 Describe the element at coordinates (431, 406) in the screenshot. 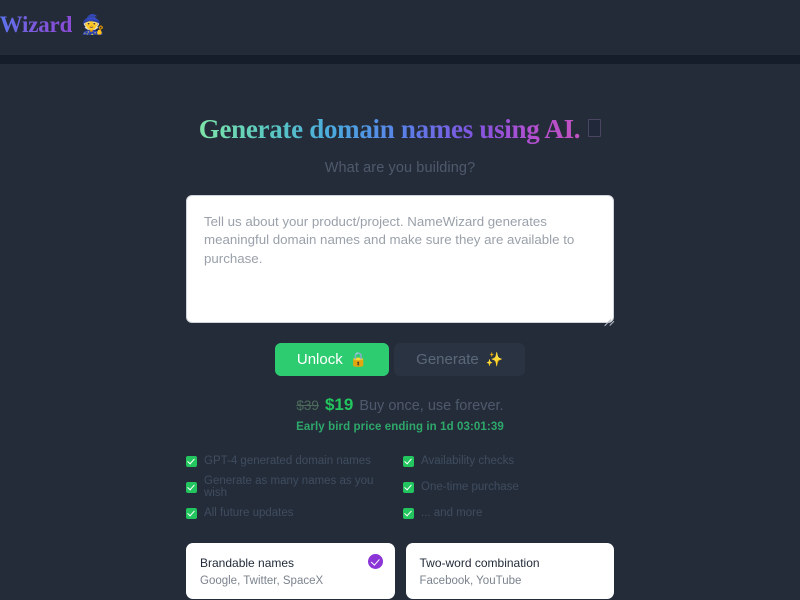

I see `price-note: Buy once, use forever.` at that location.